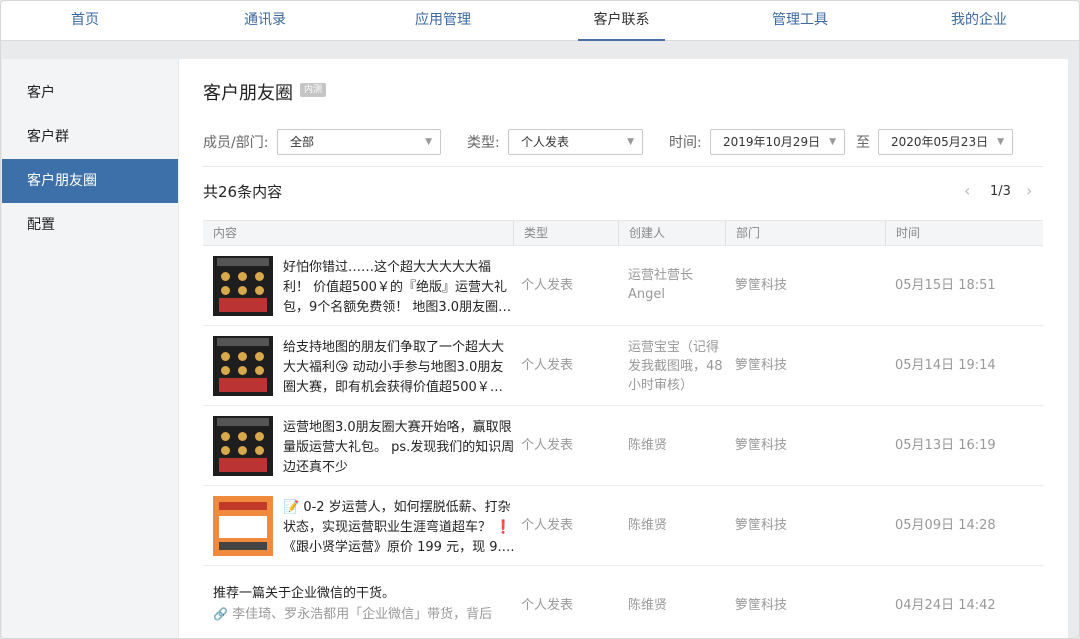 The image size is (1080, 639). What do you see at coordinates (90, 93) in the screenshot?
I see `sidebar-item-customers: 客户` at bounding box center [90, 93].